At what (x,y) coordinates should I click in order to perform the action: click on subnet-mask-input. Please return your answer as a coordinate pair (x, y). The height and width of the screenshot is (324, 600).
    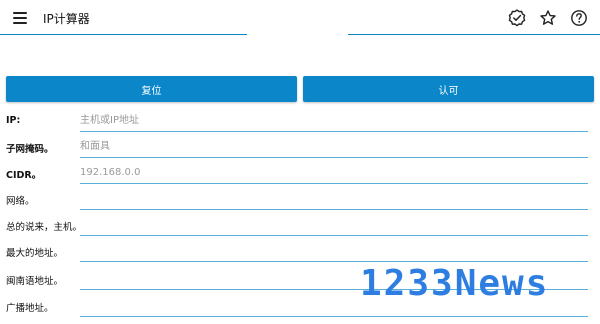
    Looking at the image, I should click on (334, 147).